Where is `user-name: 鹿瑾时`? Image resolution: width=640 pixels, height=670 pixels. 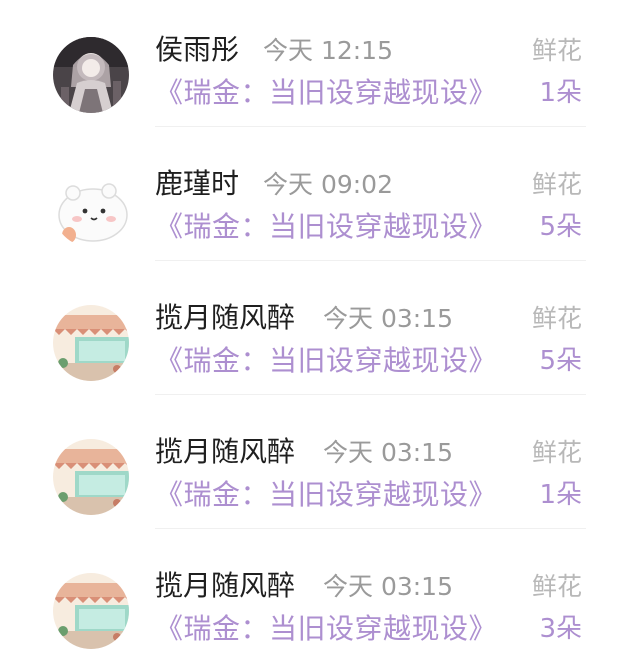 user-name: 鹿瑾时 is located at coordinates (197, 183).